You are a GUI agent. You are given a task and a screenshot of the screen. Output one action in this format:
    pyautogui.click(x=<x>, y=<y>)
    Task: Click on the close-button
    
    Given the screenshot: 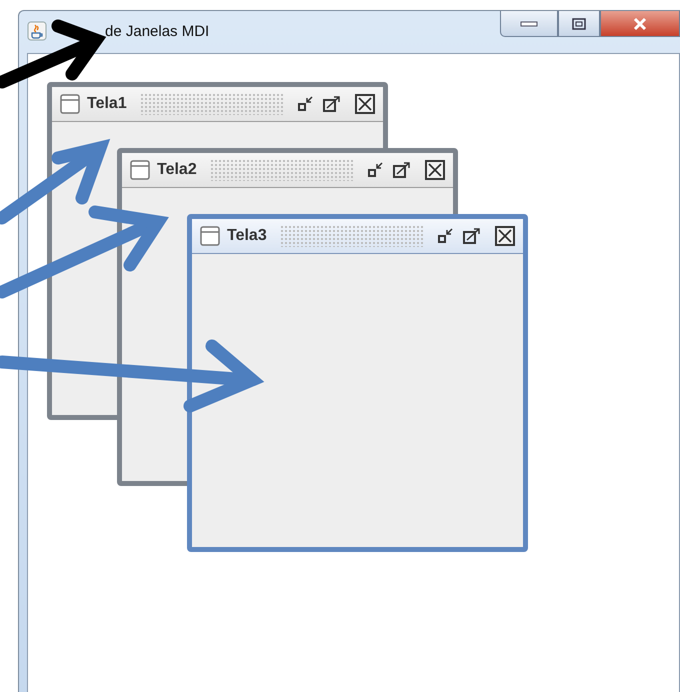 What is the action you would take?
    pyautogui.click(x=640, y=24)
    